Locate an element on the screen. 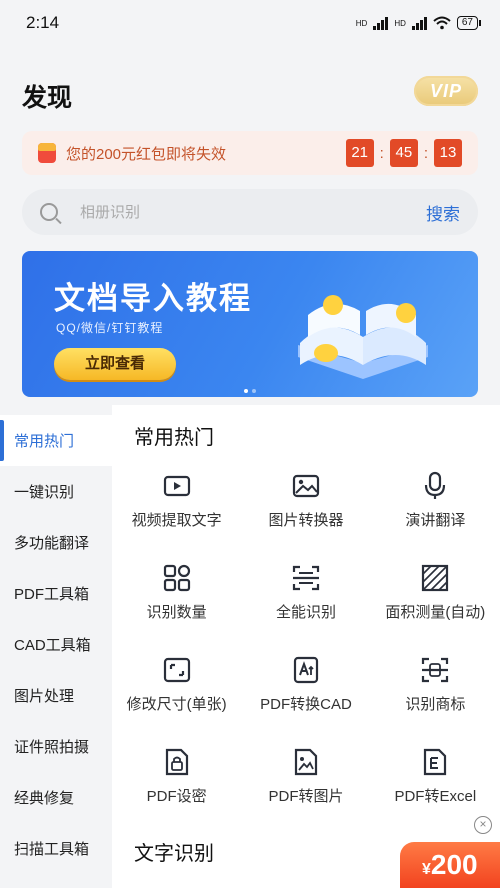 This screenshot has height=888, width=500. red-packet-amount: 200 is located at coordinates (454, 864).